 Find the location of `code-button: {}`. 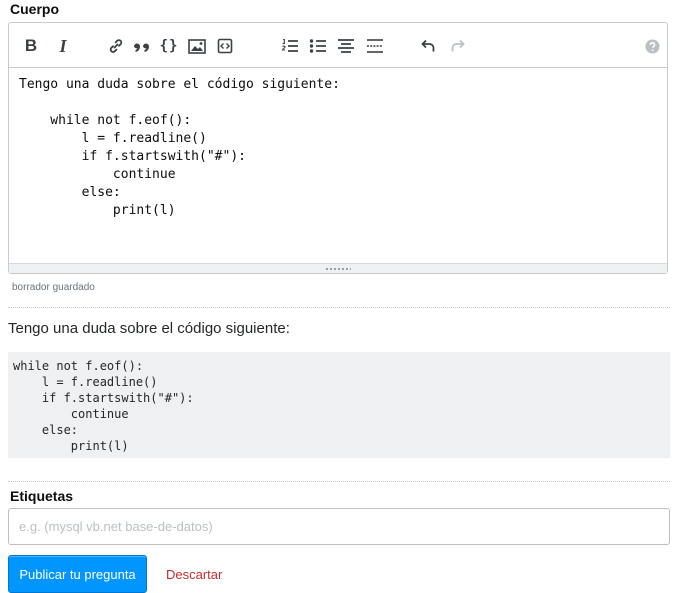

code-button: {} is located at coordinates (169, 46).